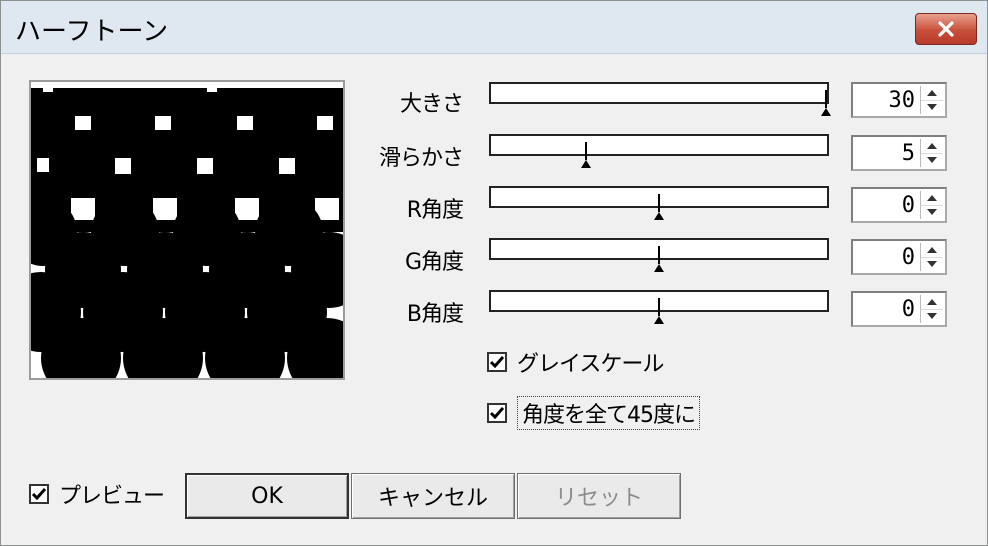  What do you see at coordinates (899, 153) in the screenshot?
I see `smoothness-spinner: 5` at bounding box center [899, 153].